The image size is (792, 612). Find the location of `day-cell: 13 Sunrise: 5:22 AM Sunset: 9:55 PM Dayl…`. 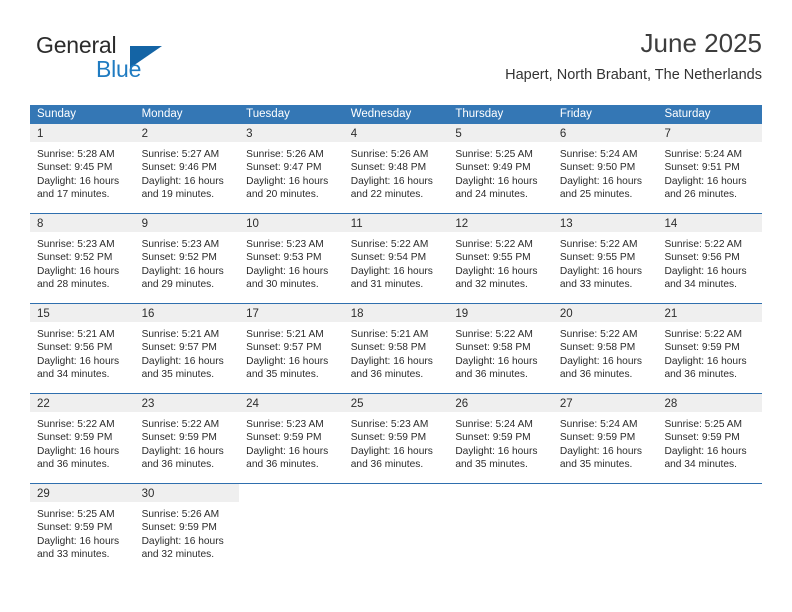

day-cell: 13 Sunrise: 5:22 AM Sunset: 9:55 PM Dayl… is located at coordinates (605, 258).